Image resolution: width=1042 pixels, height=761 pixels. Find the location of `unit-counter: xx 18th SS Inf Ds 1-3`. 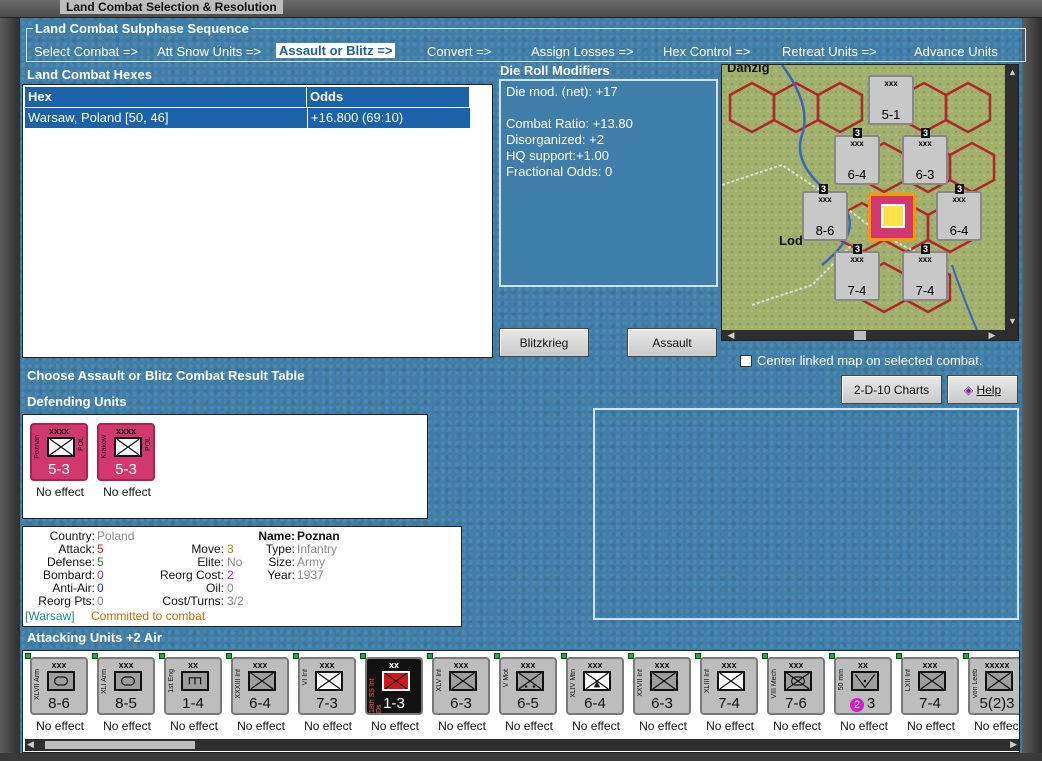

unit-counter: xx 18th SS Inf Ds 1-3 is located at coordinates (394, 686).